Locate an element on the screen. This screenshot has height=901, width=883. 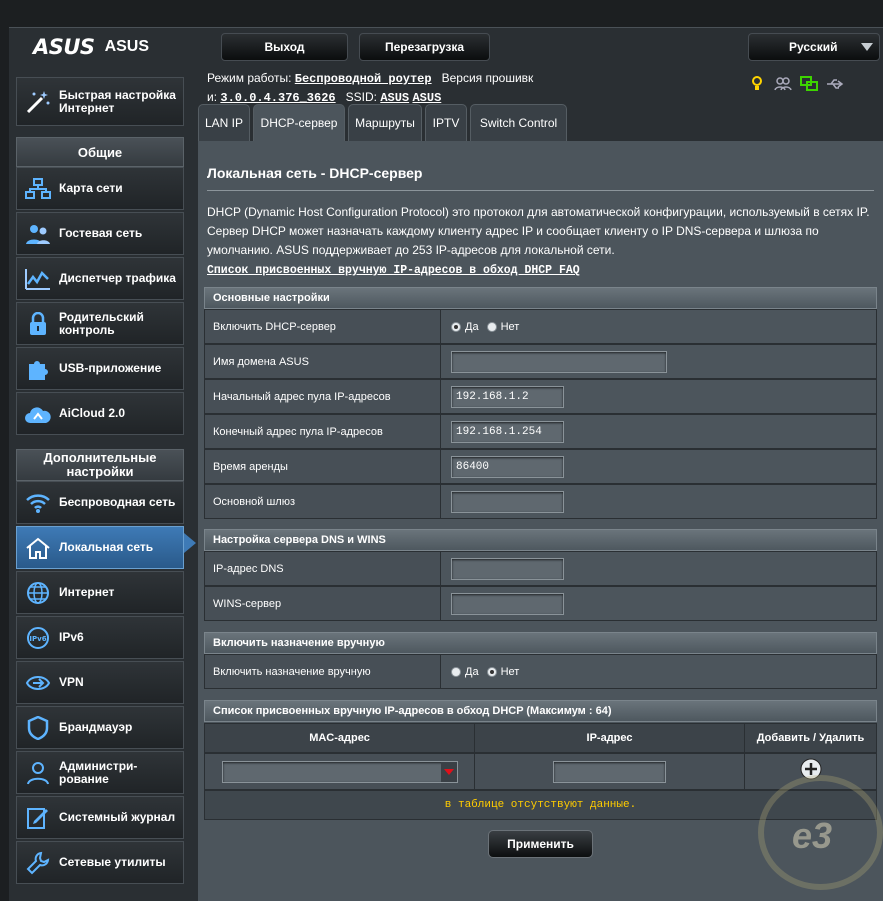
sidebar-item-wireless: Беспроводная сеть is located at coordinates (100, 502).